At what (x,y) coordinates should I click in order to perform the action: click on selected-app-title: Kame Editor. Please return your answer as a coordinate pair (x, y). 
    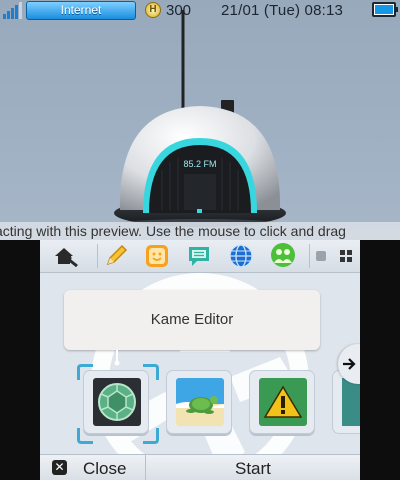
    Looking at the image, I should click on (192, 320).